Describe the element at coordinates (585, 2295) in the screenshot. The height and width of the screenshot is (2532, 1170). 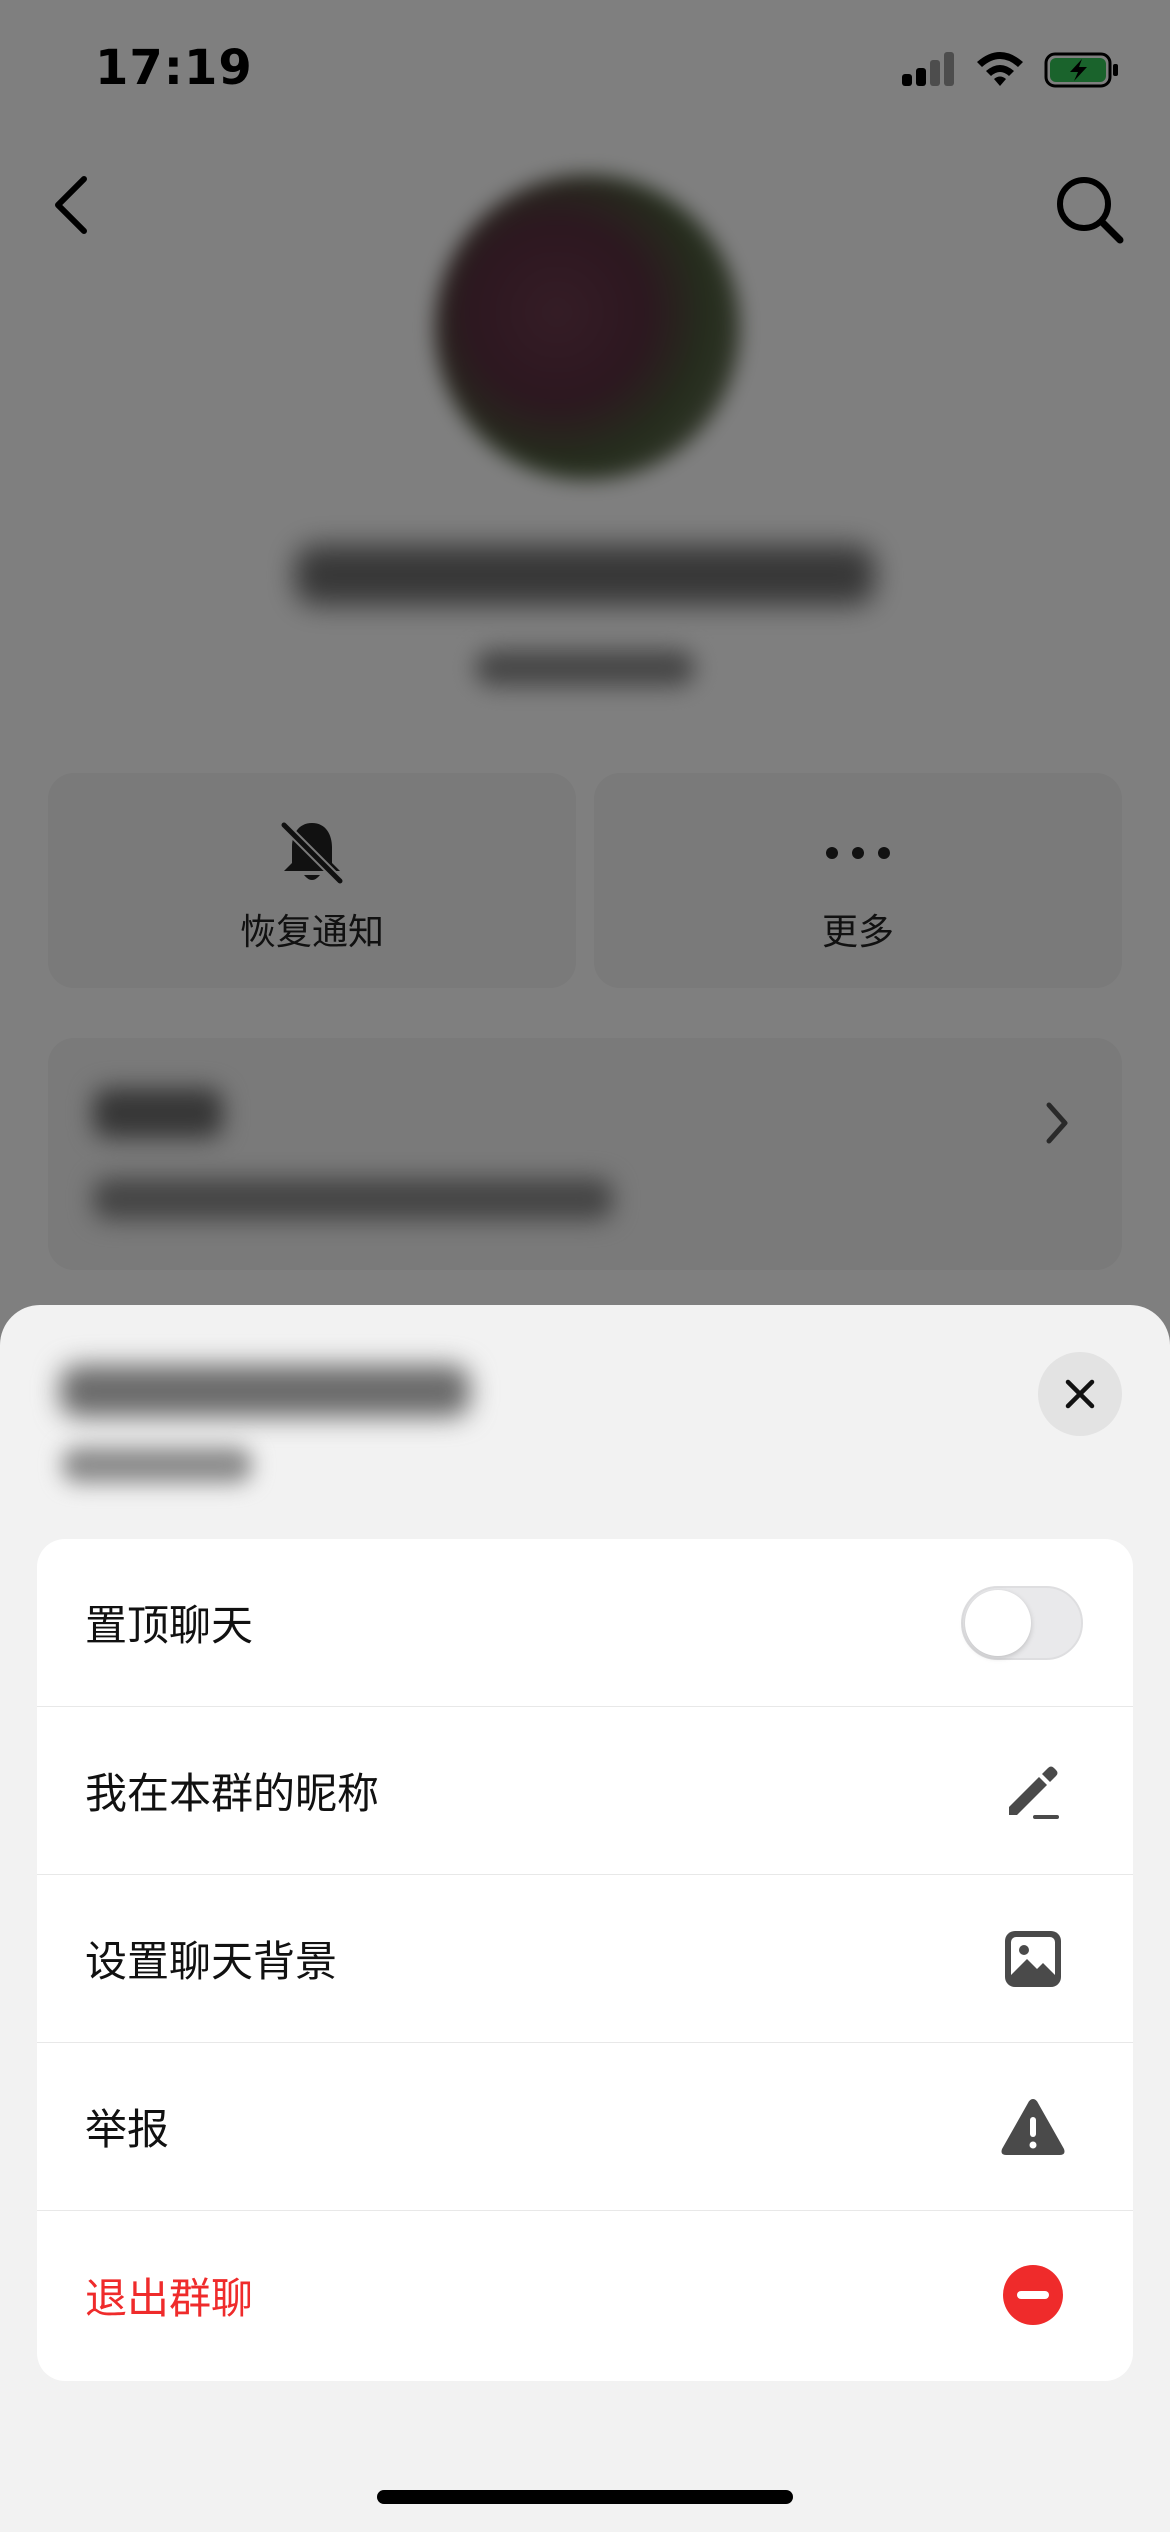
I see `menu-item-leave-group: 退出群聊` at that location.